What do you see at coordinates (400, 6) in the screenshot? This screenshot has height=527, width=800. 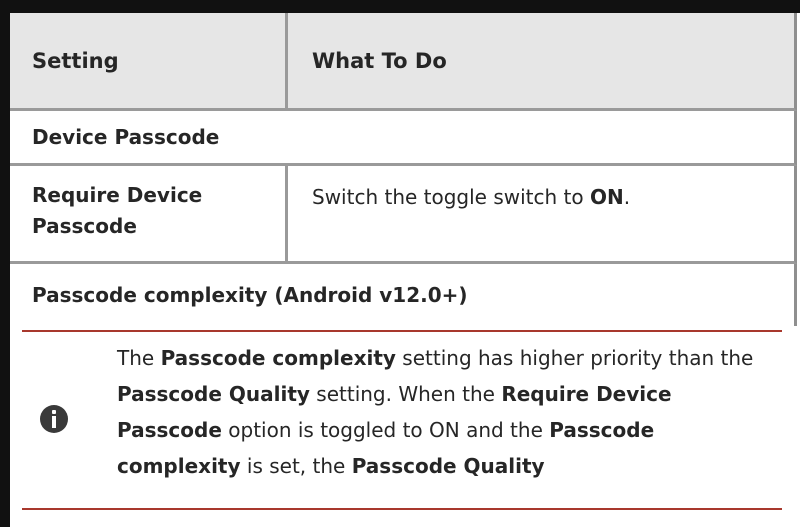 I see `table-top-border` at bounding box center [400, 6].